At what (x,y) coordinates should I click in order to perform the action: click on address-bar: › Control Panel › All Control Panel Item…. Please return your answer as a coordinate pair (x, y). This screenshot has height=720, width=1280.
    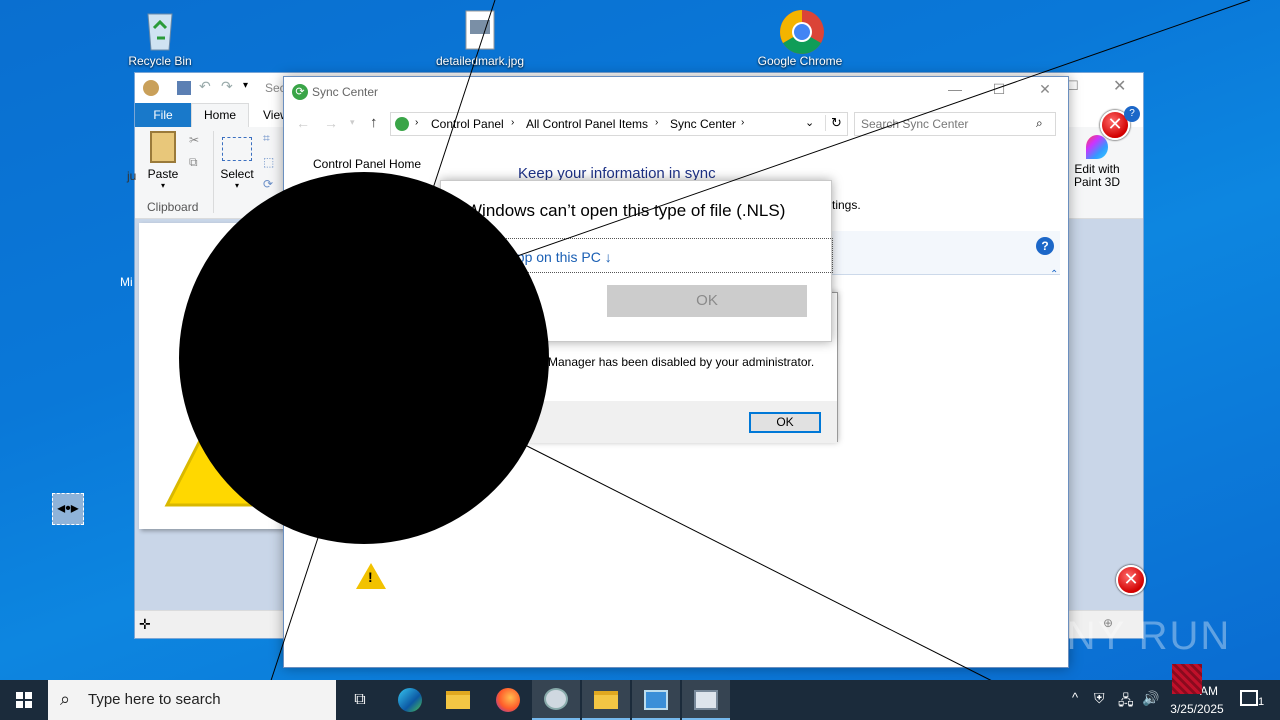
    Looking at the image, I should click on (619, 124).